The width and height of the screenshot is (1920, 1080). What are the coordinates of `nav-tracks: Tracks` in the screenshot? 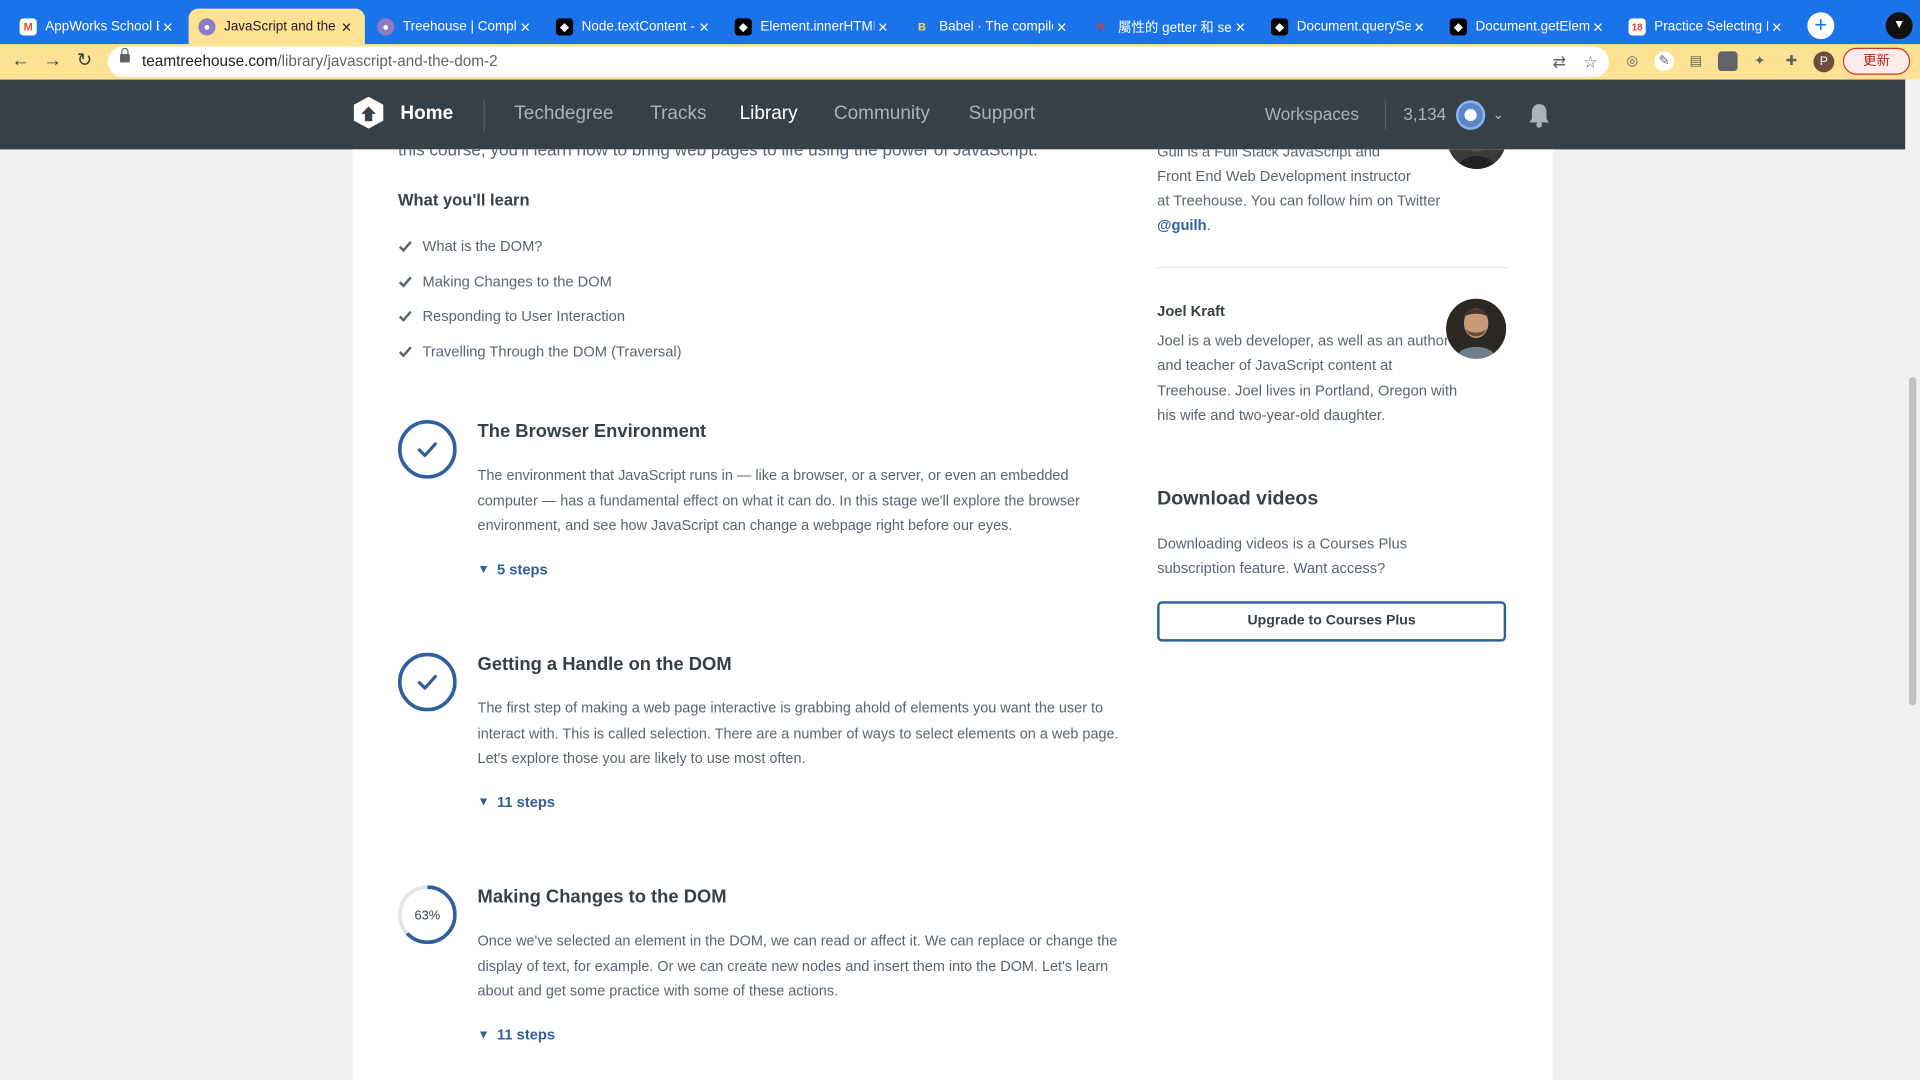 It's located at (678, 114).